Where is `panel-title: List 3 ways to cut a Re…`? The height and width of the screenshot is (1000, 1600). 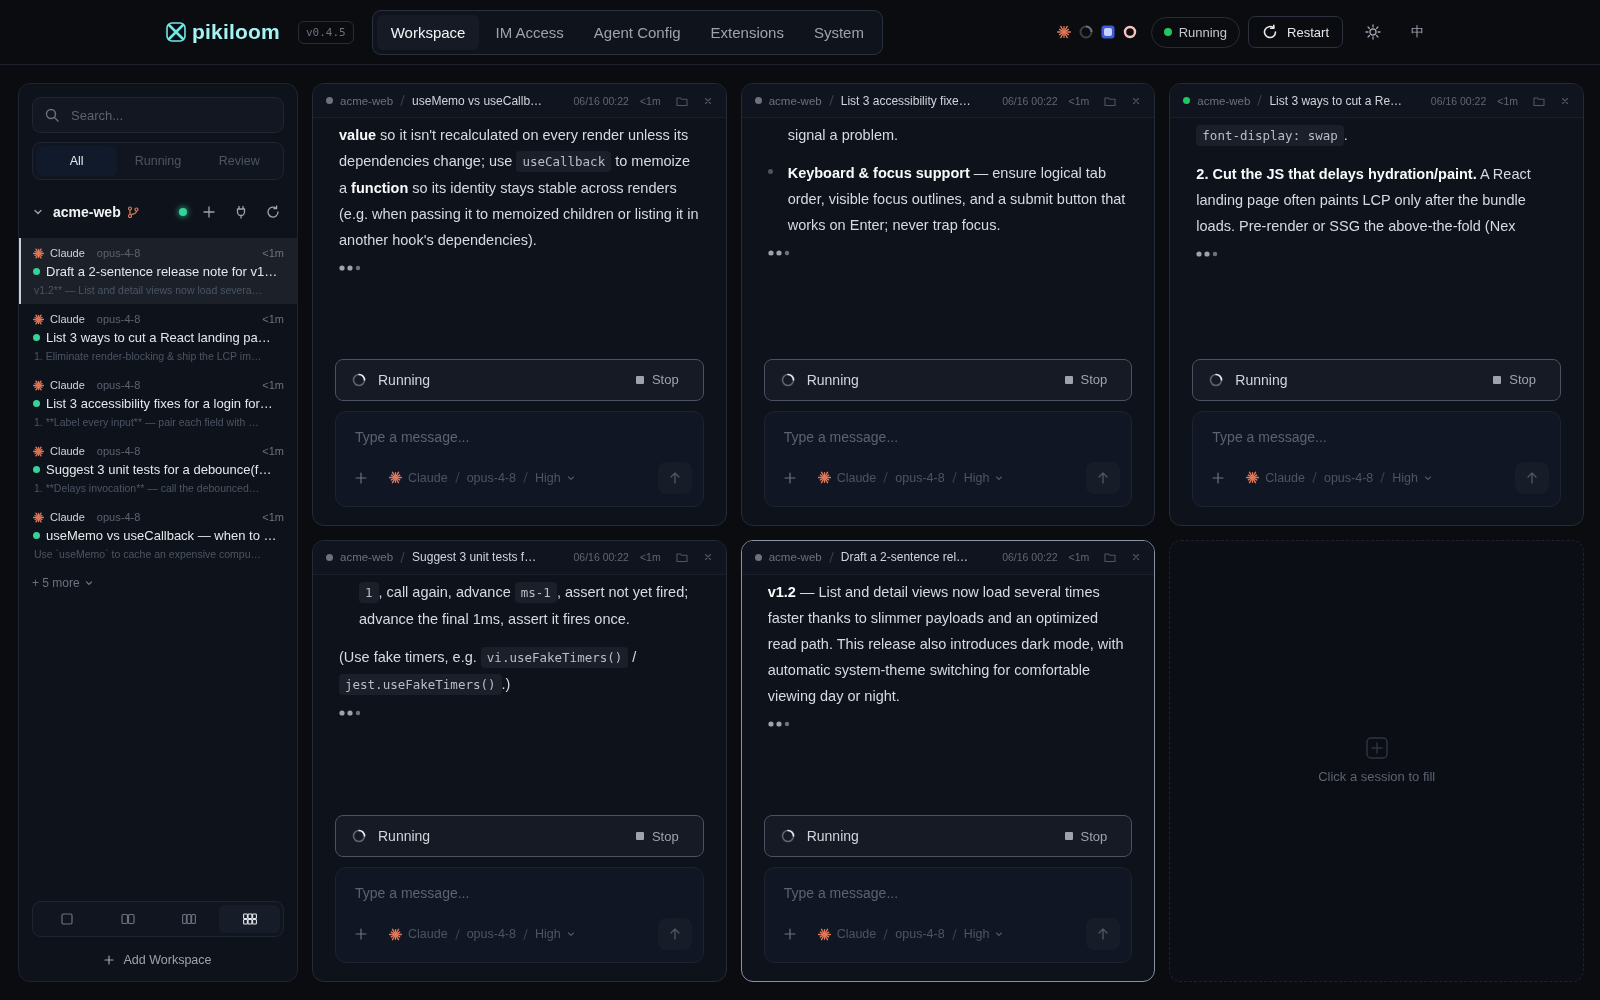
panel-title: List 3 ways to cut a Re… is located at coordinates (1336, 100).